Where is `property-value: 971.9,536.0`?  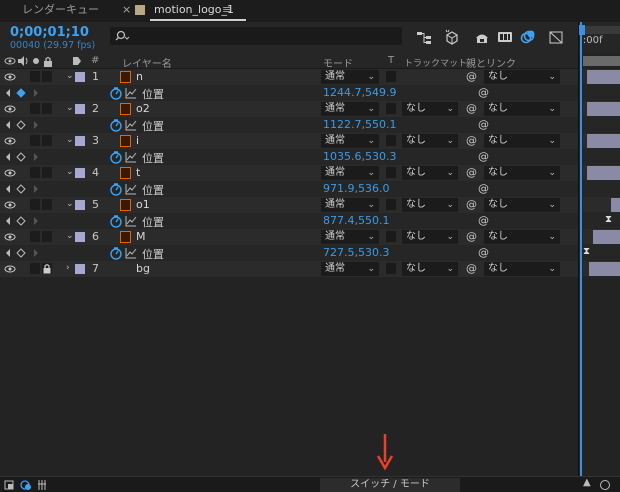
property-value: 971.9,536.0 is located at coordinates (356, 188).